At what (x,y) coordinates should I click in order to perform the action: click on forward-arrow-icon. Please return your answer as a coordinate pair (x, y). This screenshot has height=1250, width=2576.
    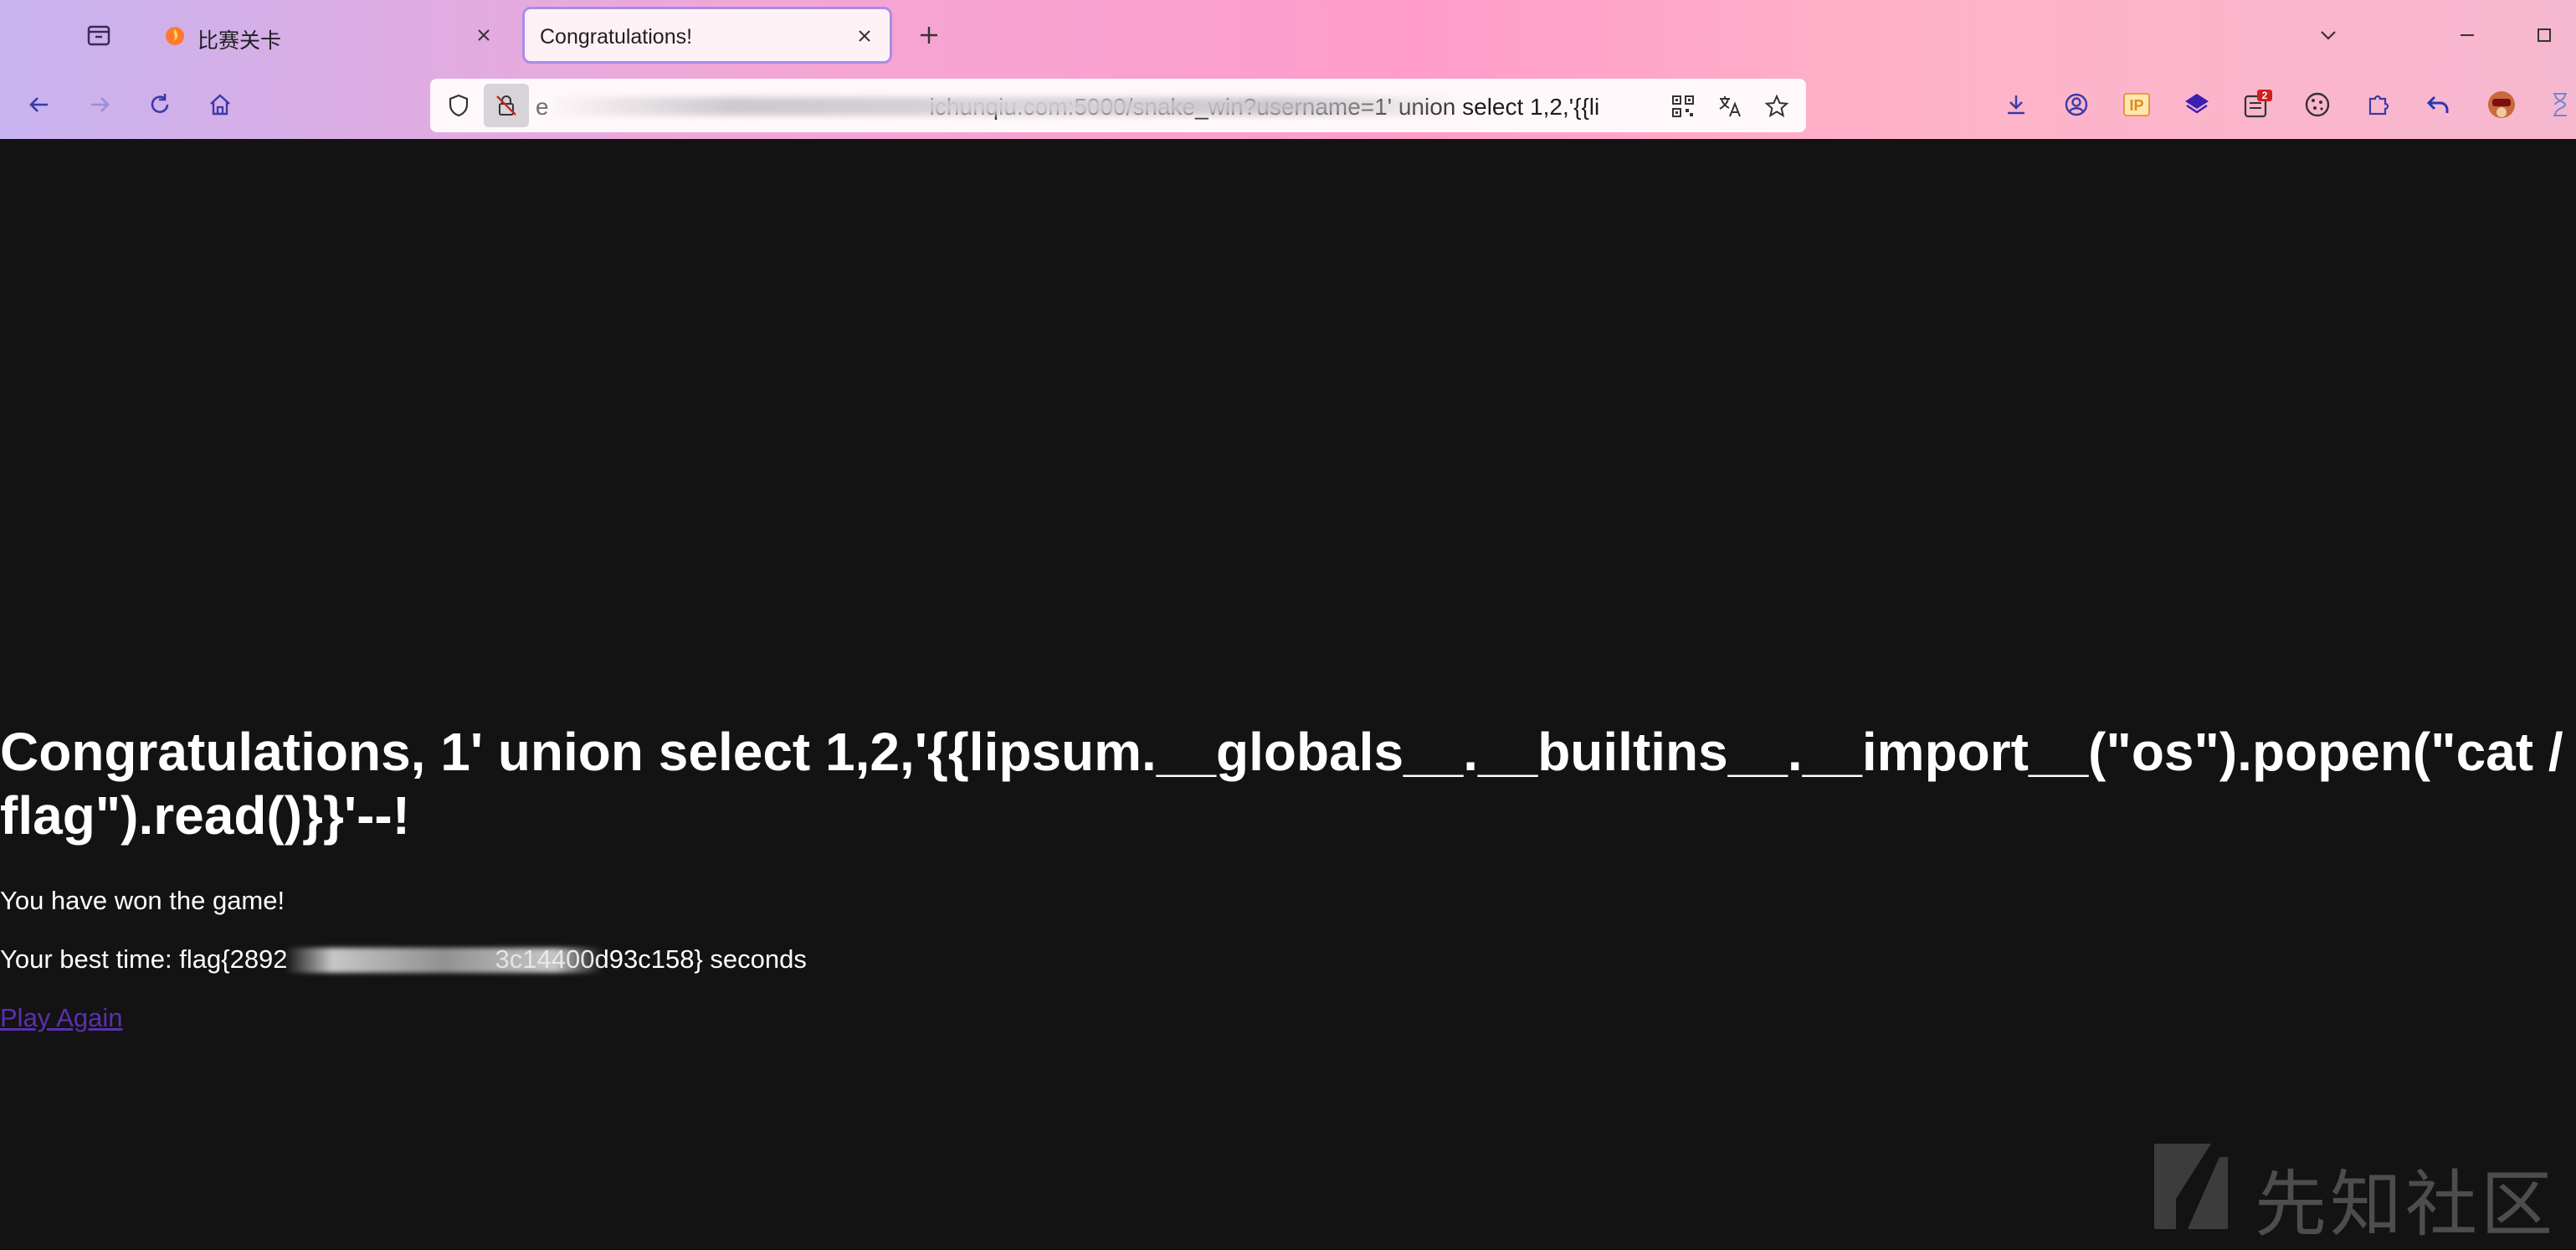
    Looking at the image, I should click on (99, 104).